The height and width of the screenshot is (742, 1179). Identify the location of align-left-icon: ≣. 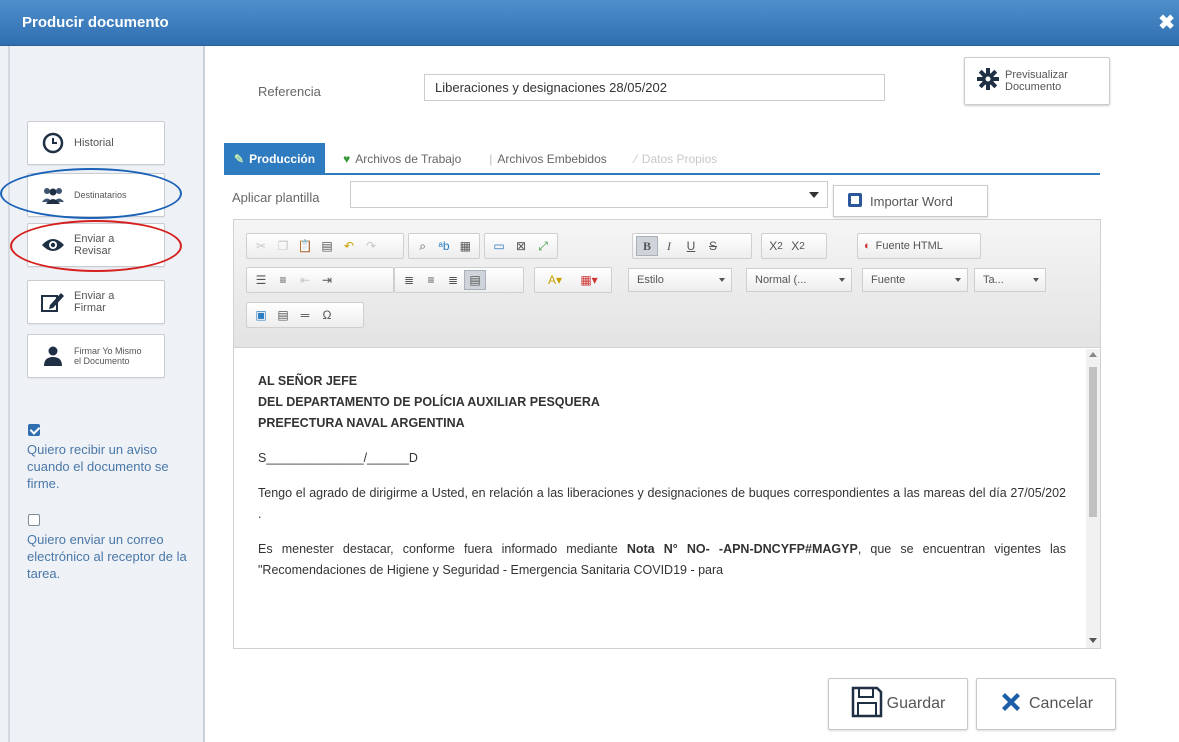
(409, 280).